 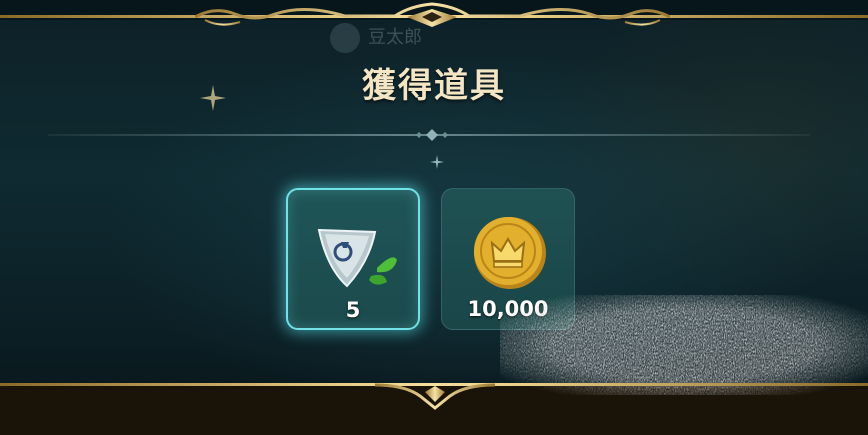 What do you see at coordinates (432, 14) in the screenshot?
I see `top-gold-ornament-icon` at bounding box center [432, 14].